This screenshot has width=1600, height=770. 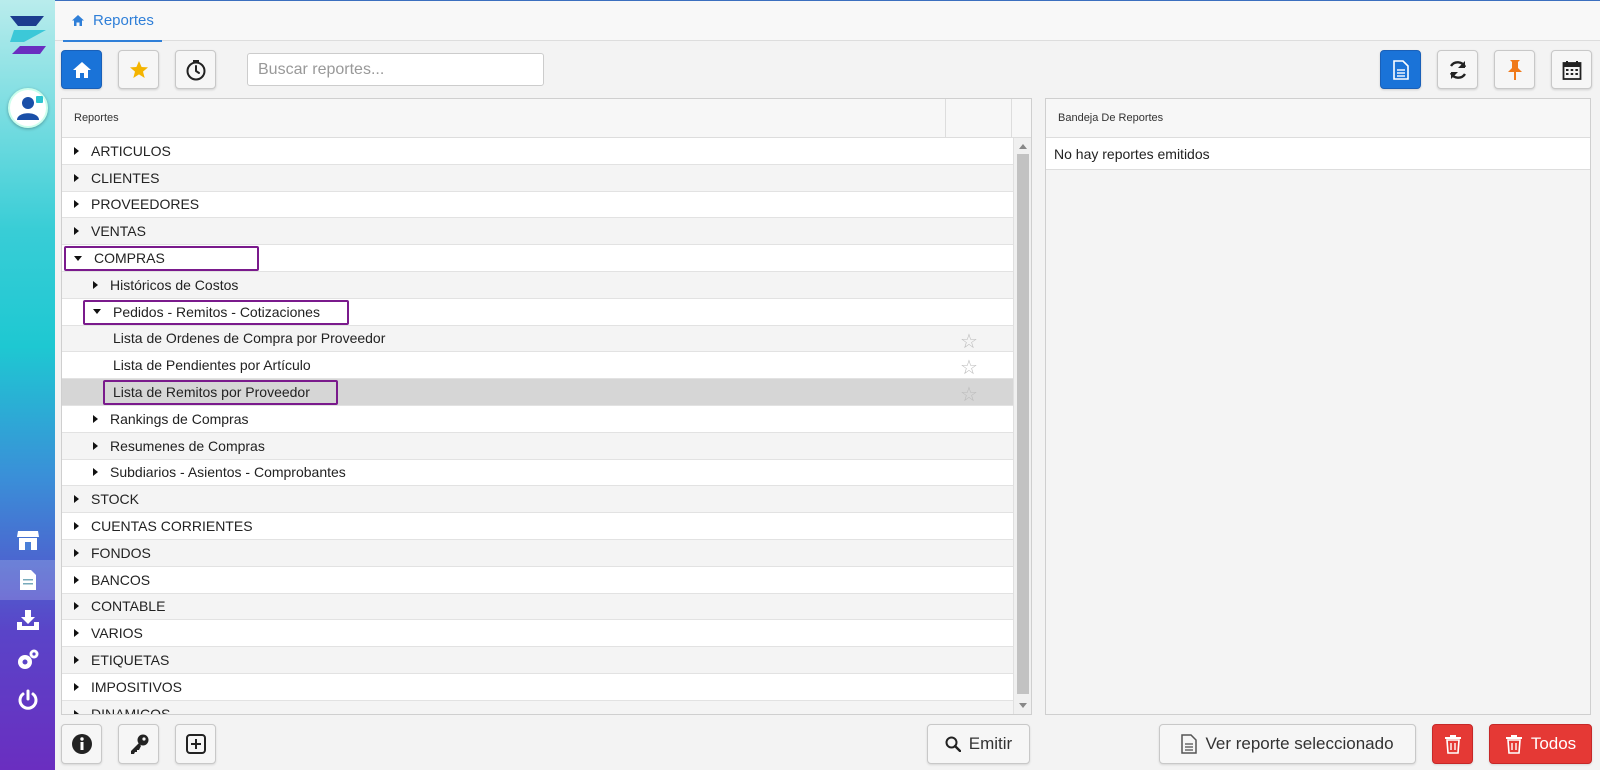 I want to click on tree-row: Lista de Pendientes por Artículo ☆, so click(x=537, y=365).